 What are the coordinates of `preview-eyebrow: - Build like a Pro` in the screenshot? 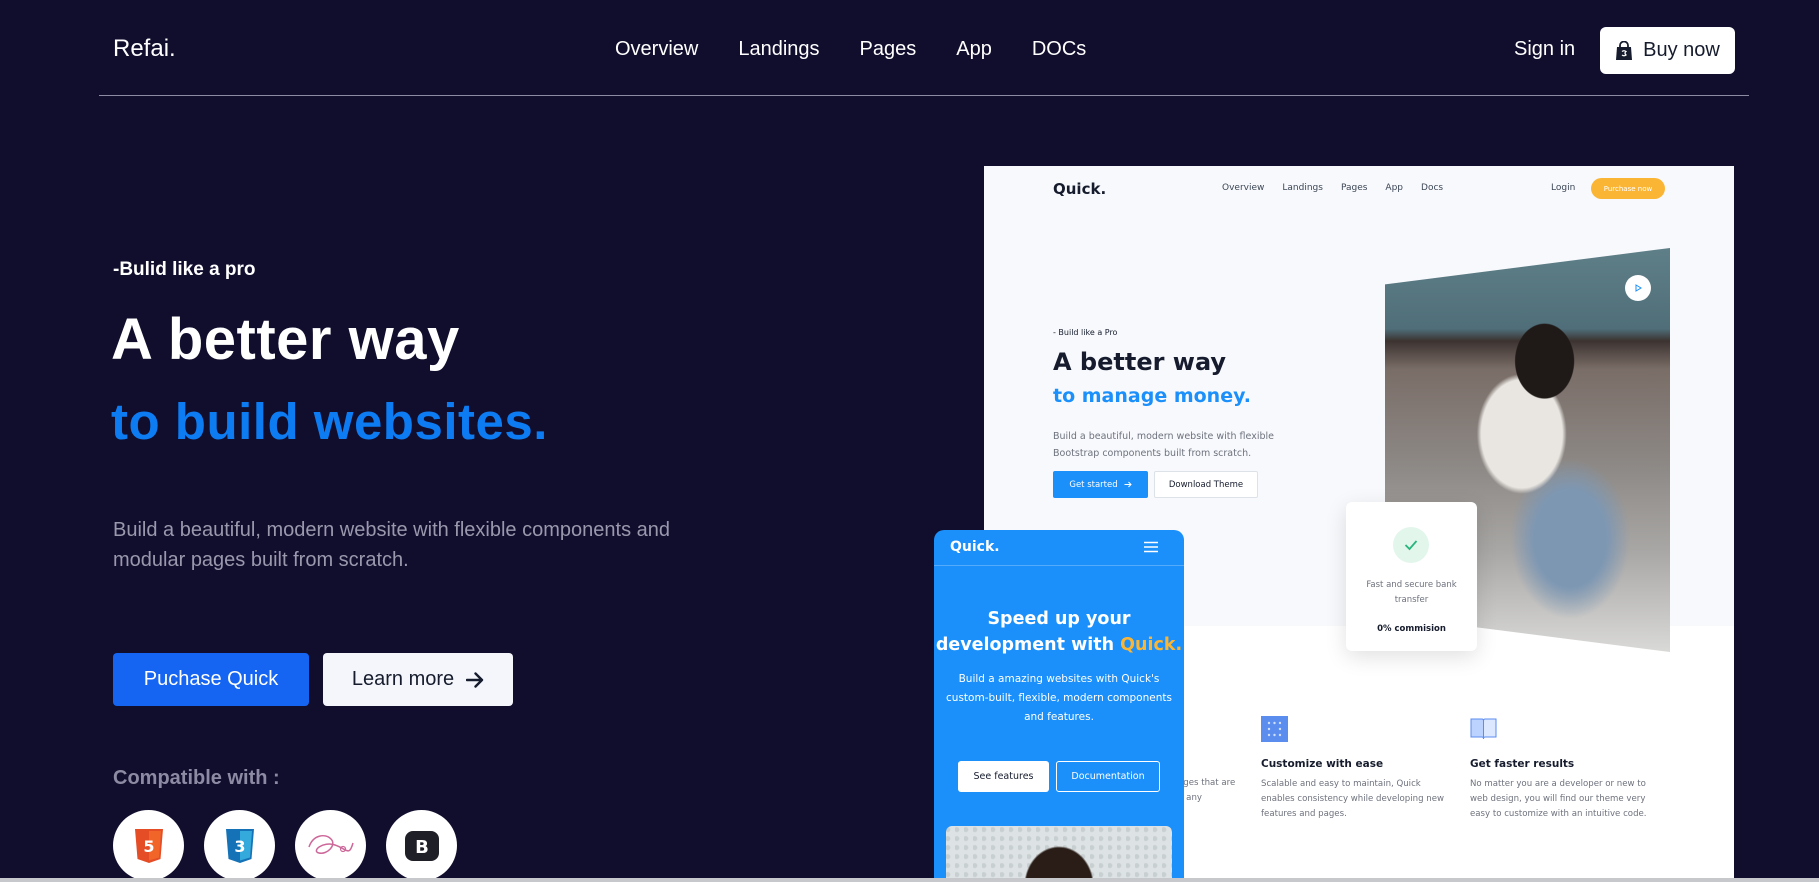 It's located at (1085, 332).